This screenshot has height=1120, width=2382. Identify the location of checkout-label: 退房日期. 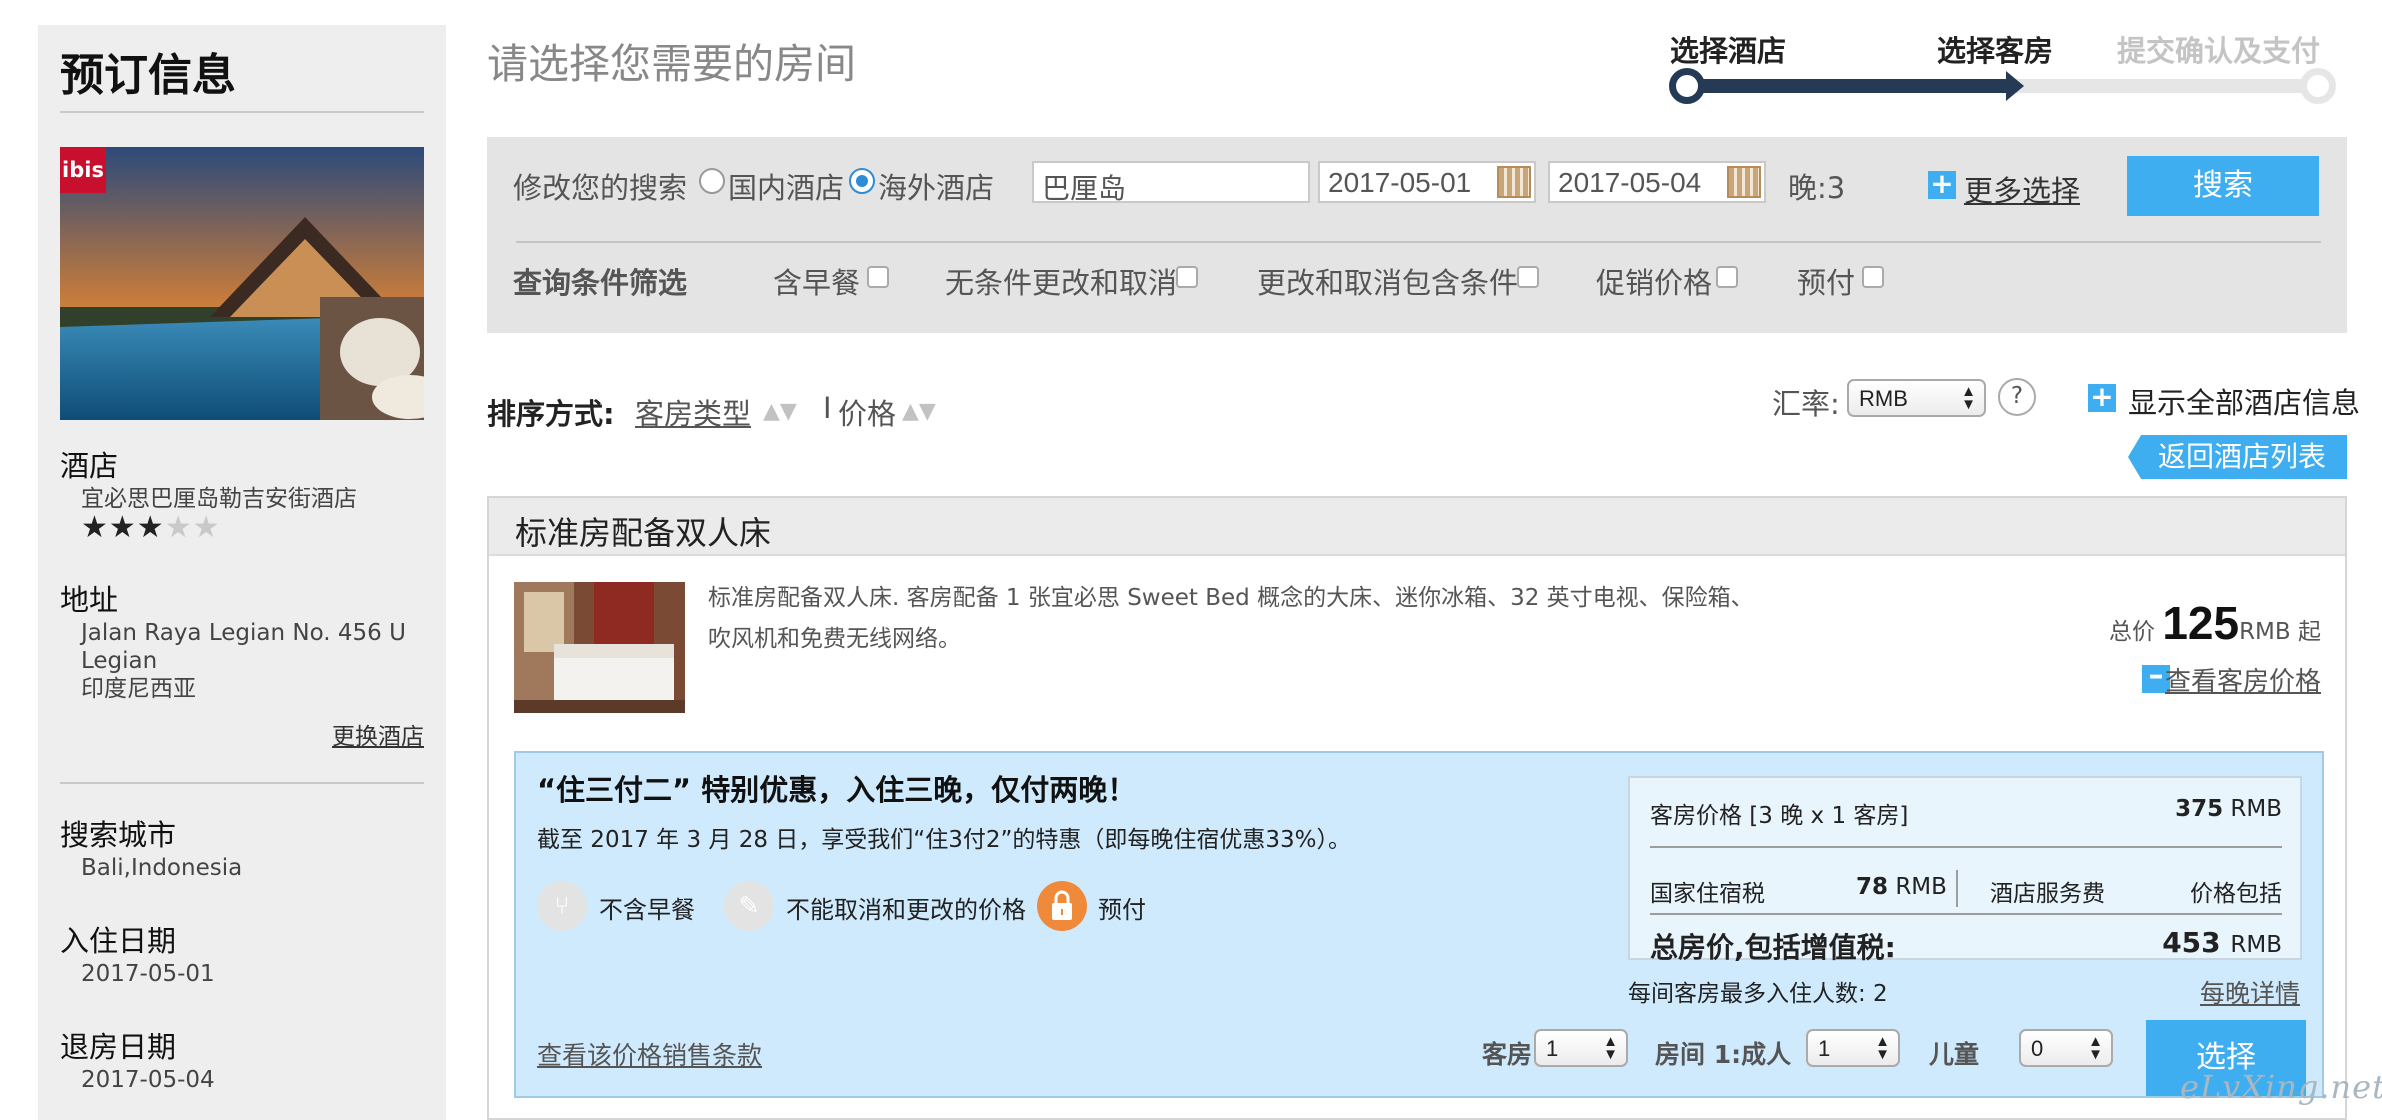
(118, 1047).